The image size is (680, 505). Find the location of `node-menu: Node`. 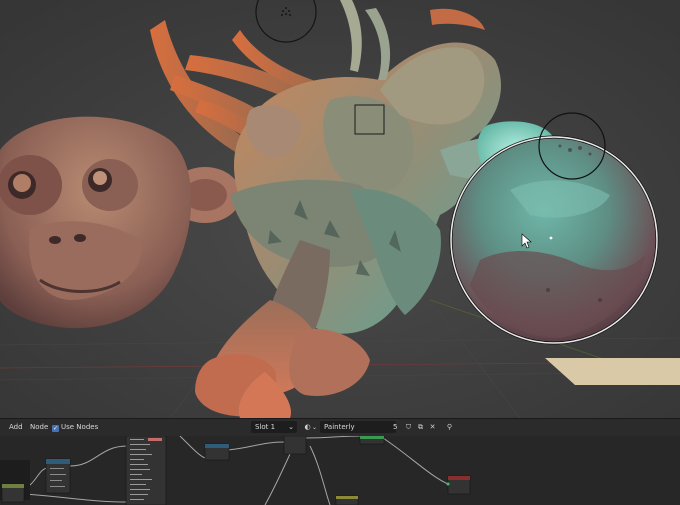

node-menu: Node is located at coordinates (39, 427).